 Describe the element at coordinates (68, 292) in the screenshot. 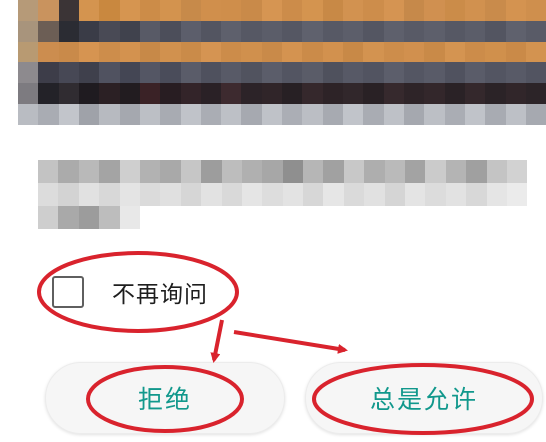

I see `checkbox-icon` at that location.